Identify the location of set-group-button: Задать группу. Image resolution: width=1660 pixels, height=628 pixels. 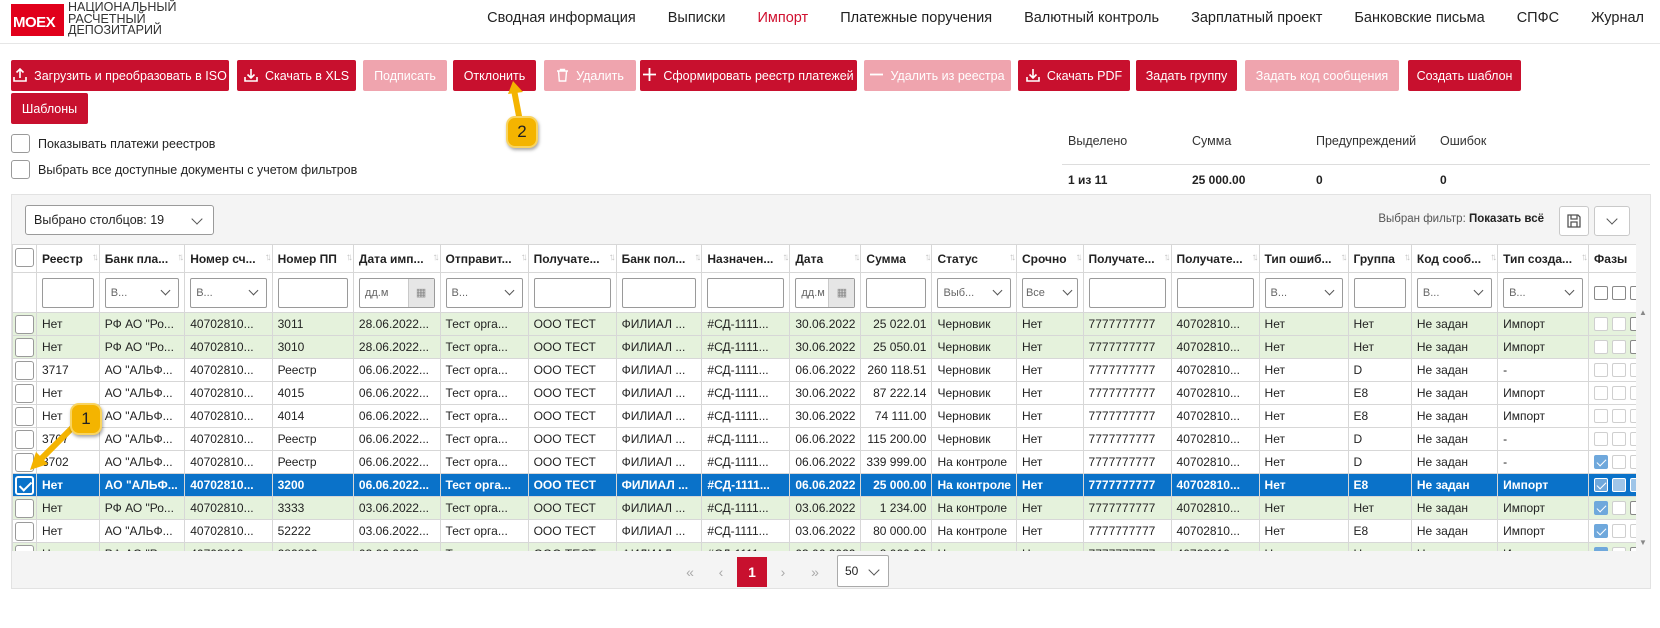
(1186, 75).